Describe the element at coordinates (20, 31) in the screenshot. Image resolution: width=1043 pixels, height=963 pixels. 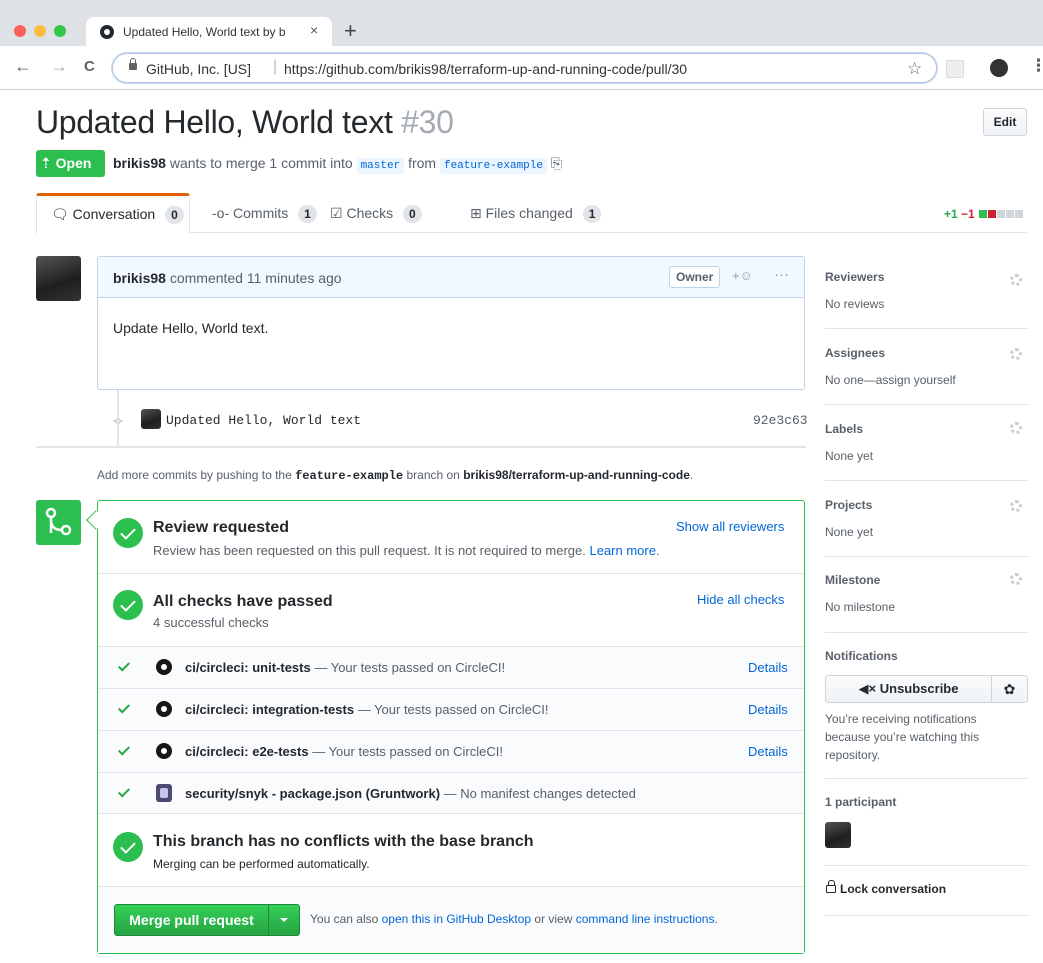
I see `window-close-button` at that location.